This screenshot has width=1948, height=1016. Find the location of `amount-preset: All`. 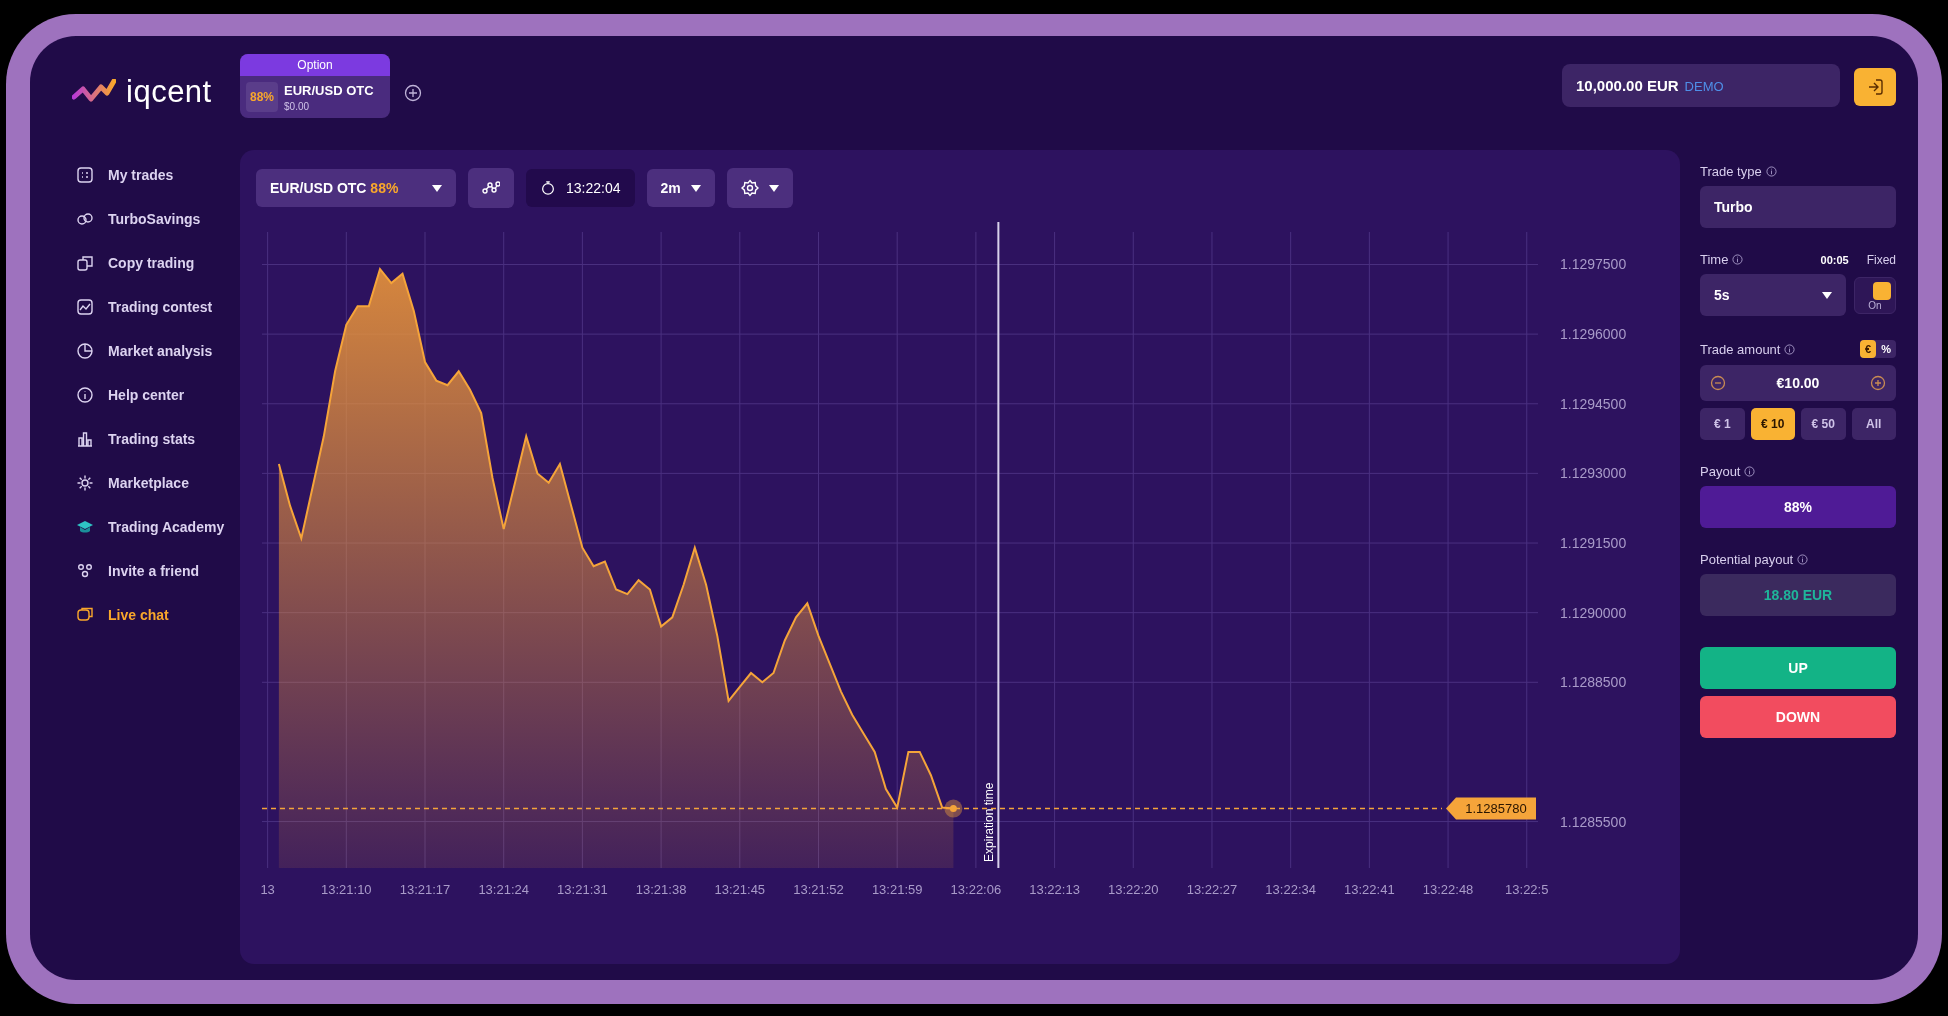

amount-preset: All is located at coordinates (1873, 424).